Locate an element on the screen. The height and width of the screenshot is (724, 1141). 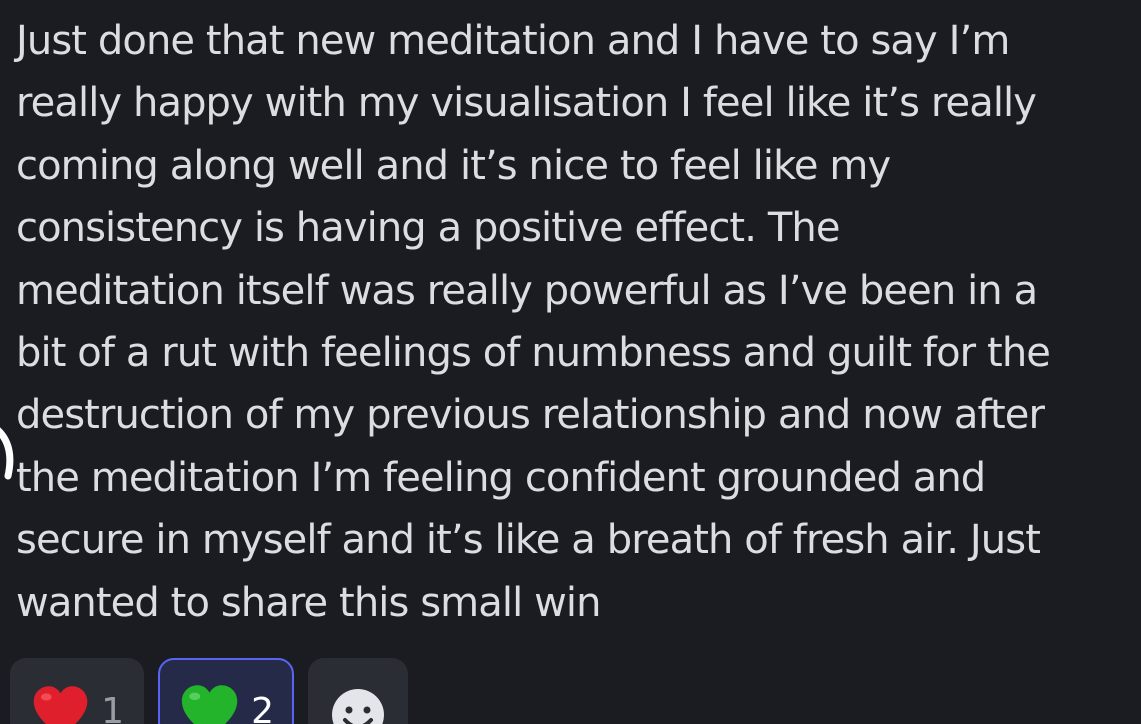
reaction-bar: 1 2 is located at coordinates (209, 691).